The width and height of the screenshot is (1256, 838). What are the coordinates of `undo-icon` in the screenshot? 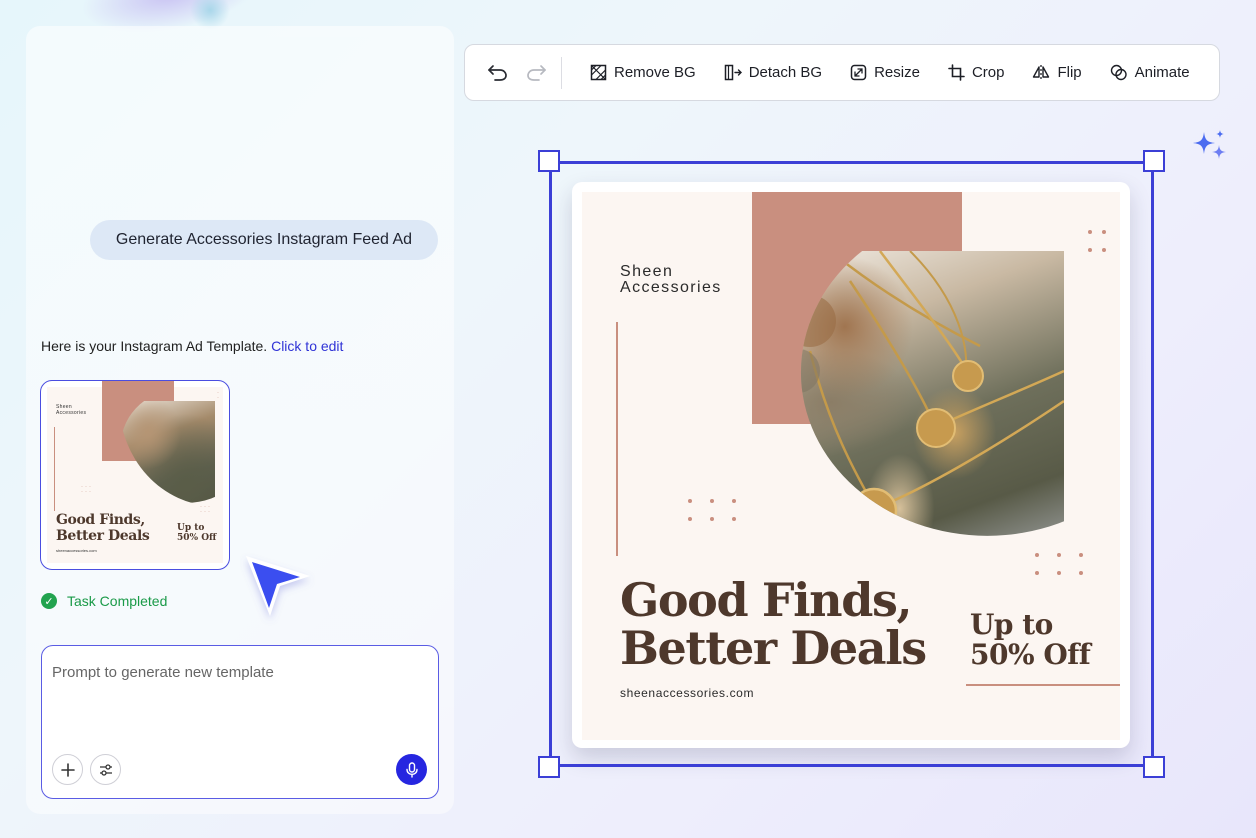 It's located at (497, 72).